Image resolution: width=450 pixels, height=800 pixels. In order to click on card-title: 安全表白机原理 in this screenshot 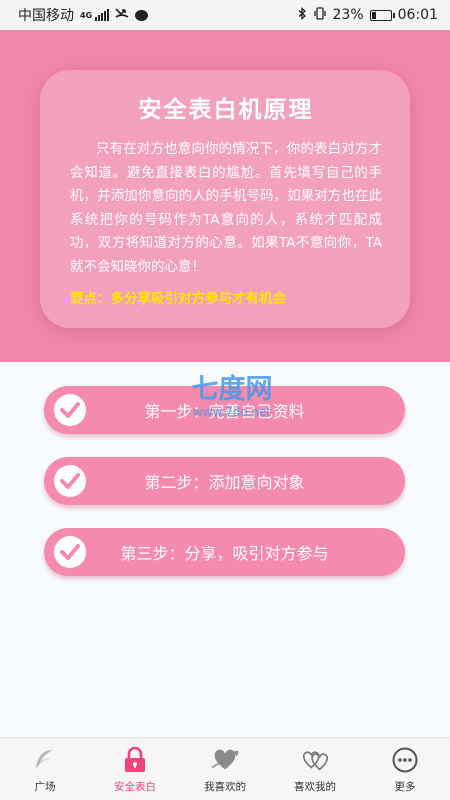, I will do `click(226, 110)`.